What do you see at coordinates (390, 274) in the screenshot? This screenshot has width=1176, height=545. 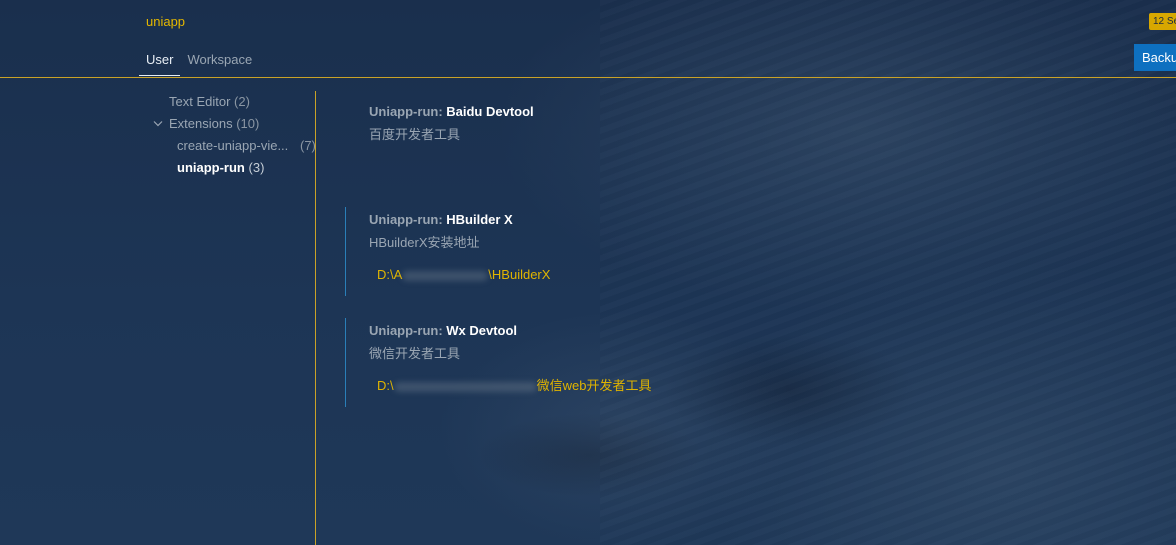 I see `path-prefix: D:\A` at bounding box center [390, 274].